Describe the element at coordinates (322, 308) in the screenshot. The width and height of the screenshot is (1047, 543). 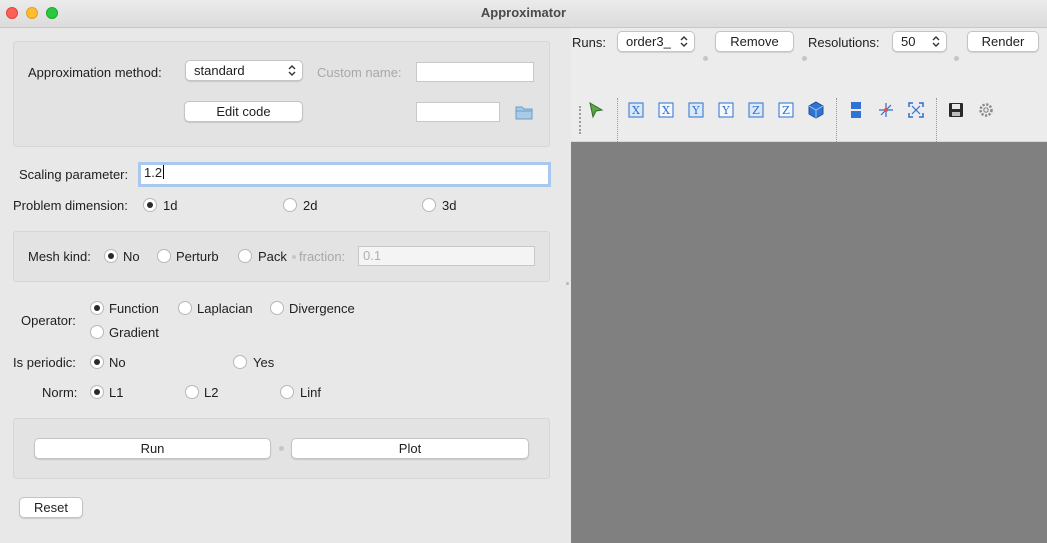
I see `operator-divergence-label: Divergence` at that location.